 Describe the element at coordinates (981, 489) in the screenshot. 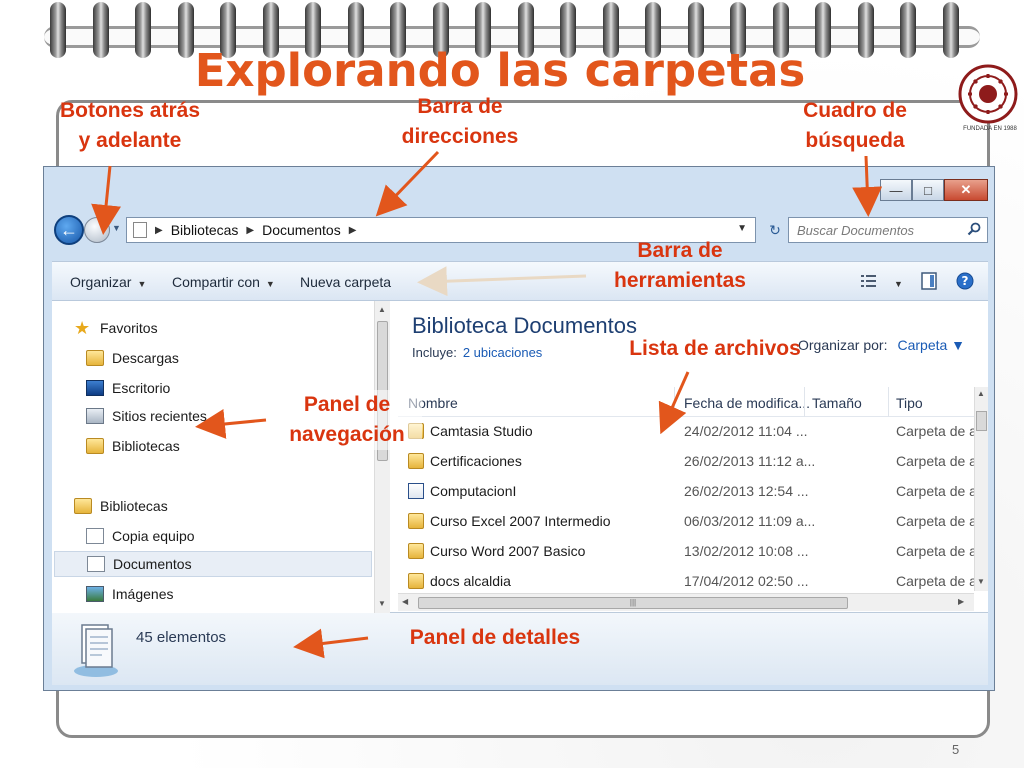

I see `file-list-vertical-scrollbar: ▲ ▼` at that location.